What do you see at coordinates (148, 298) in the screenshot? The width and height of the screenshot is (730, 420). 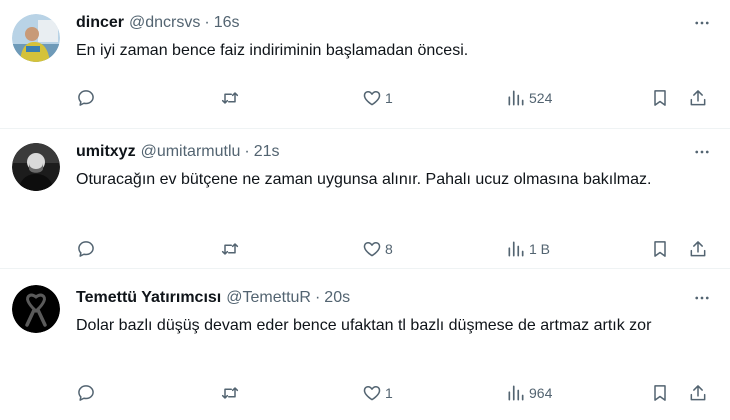 I see `display-name: Temettü Yatırımcısı` at bounding box center [148, 298].